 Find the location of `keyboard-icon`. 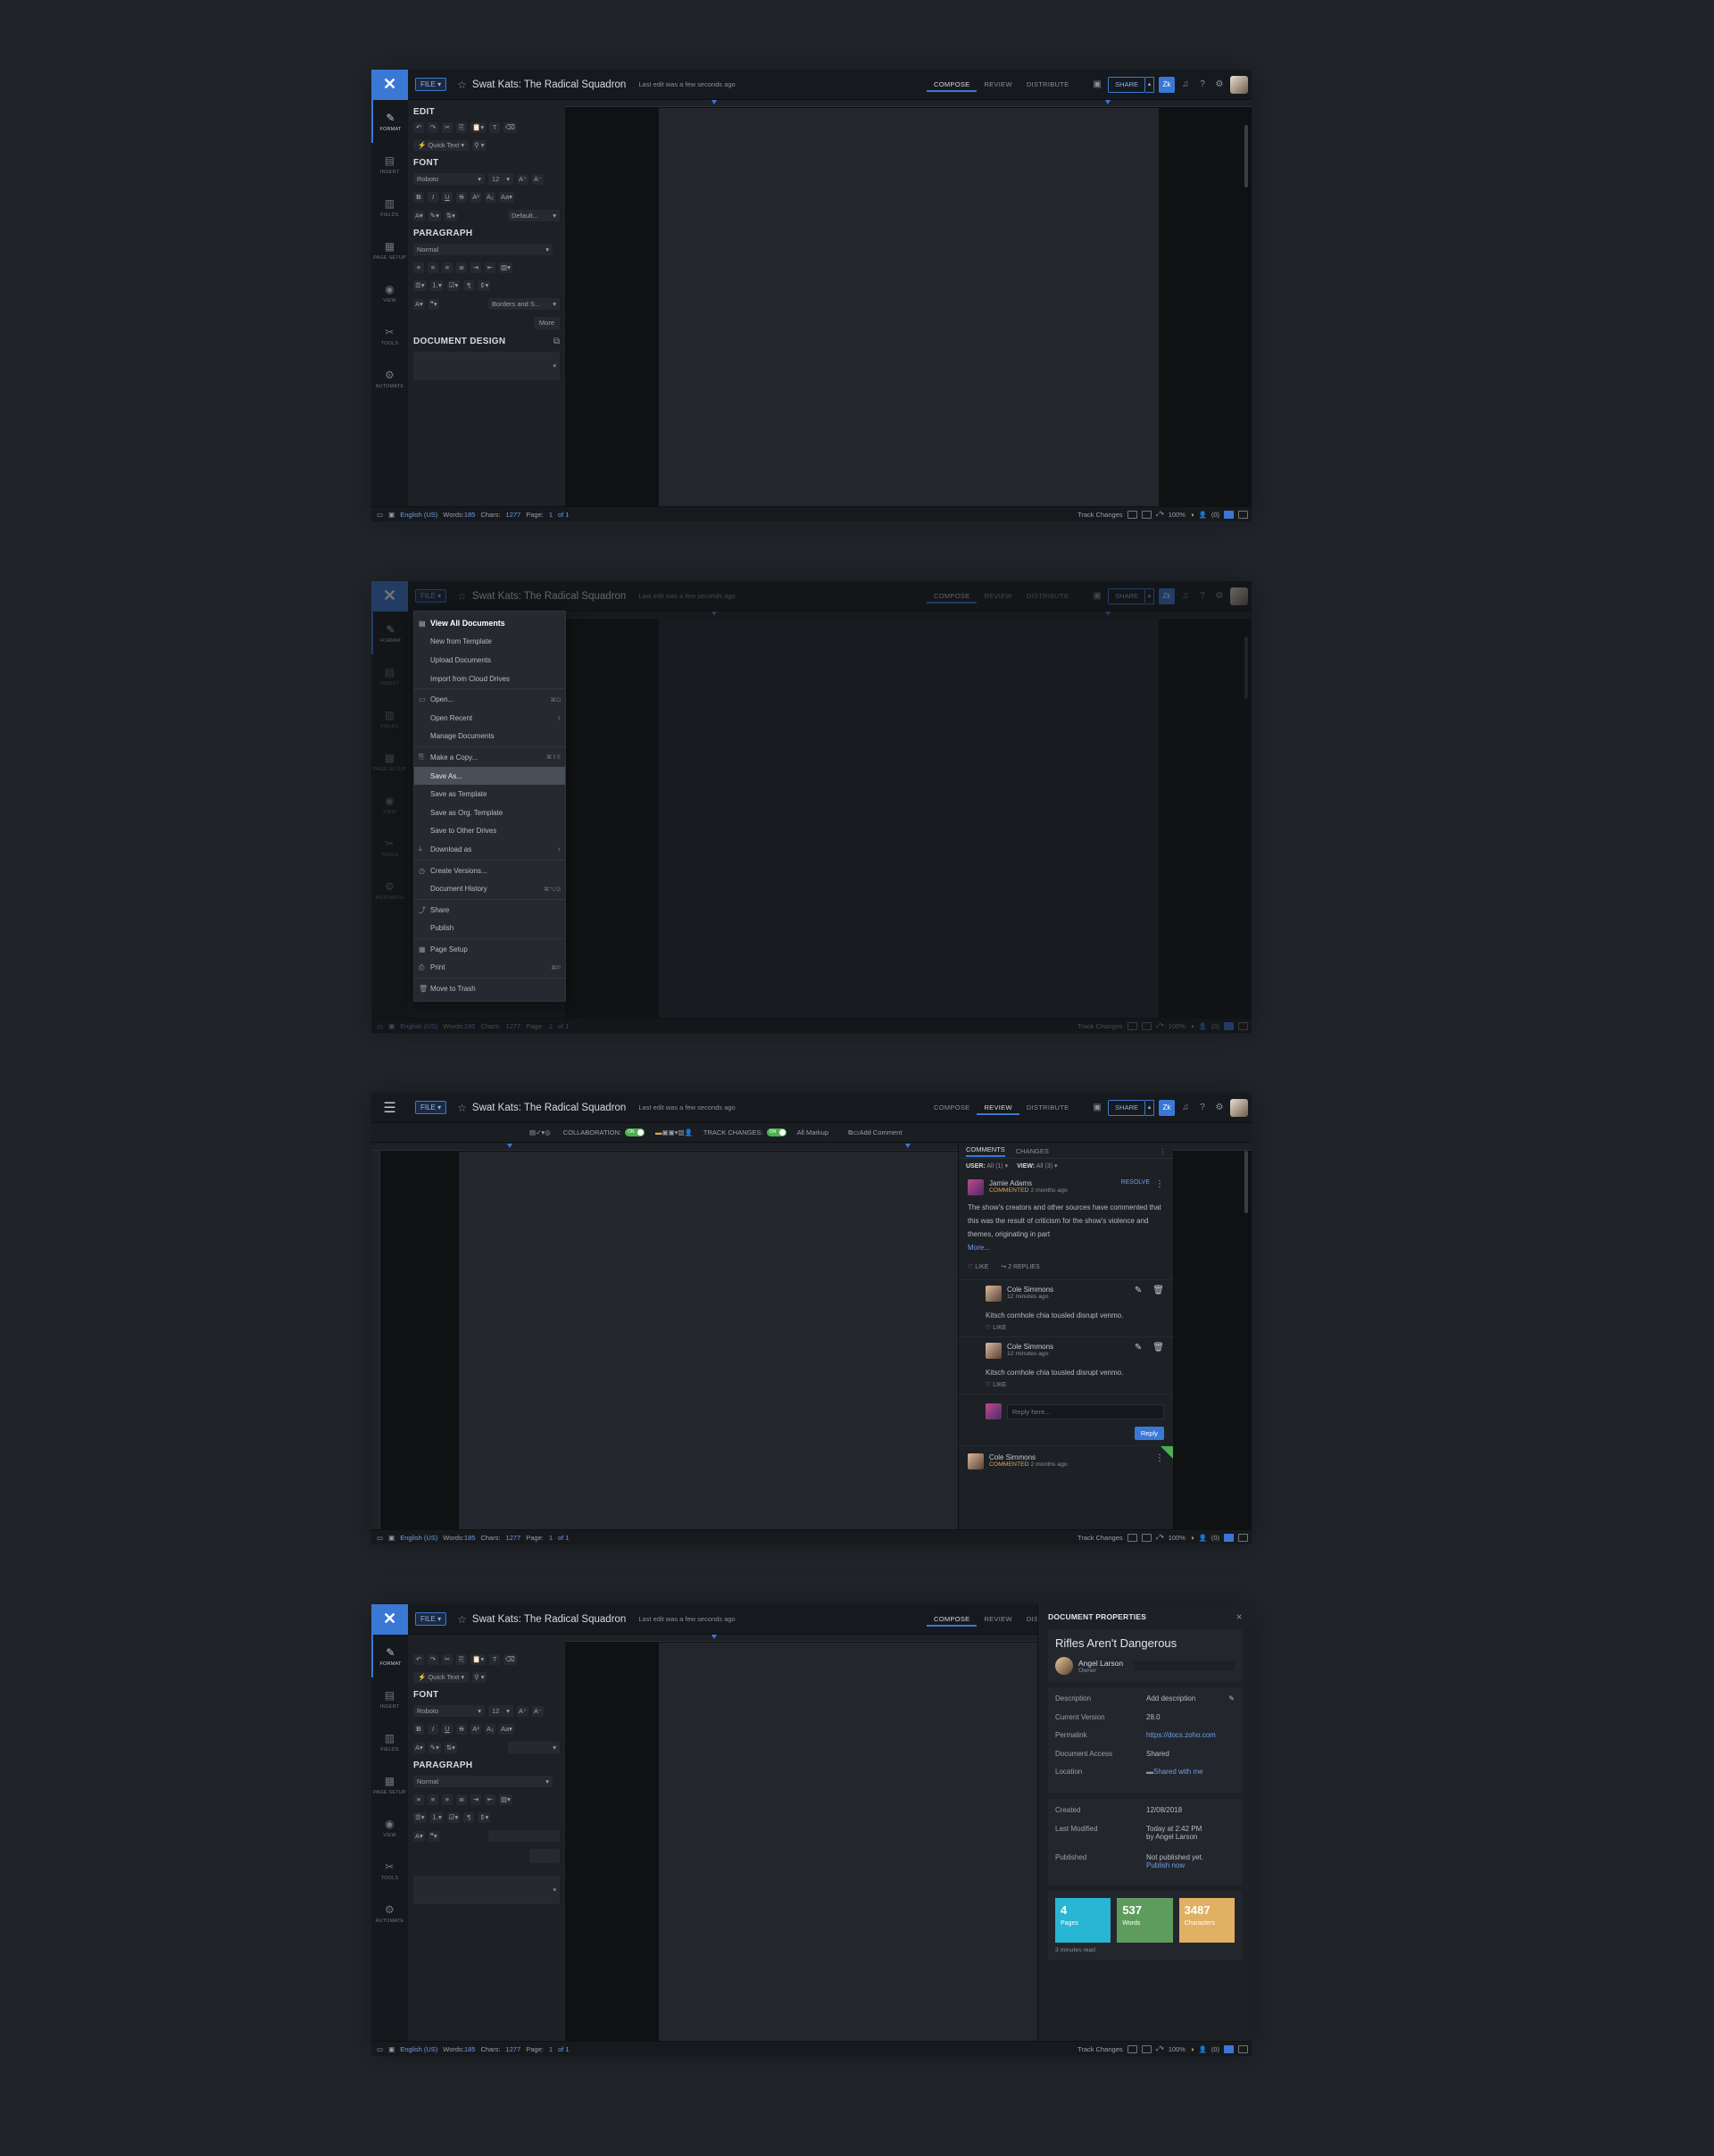

keyboard-icon is located at coordinates (1146, 1537).